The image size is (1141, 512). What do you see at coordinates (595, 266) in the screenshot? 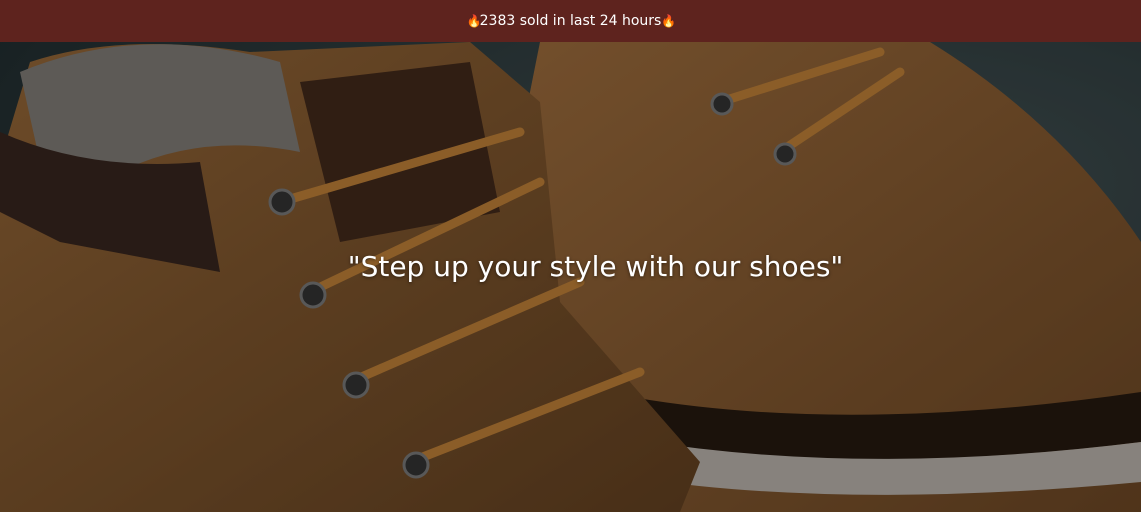
I see `hero-headline: "Step up your style with our shoes"` at bounding box center [595, 266].